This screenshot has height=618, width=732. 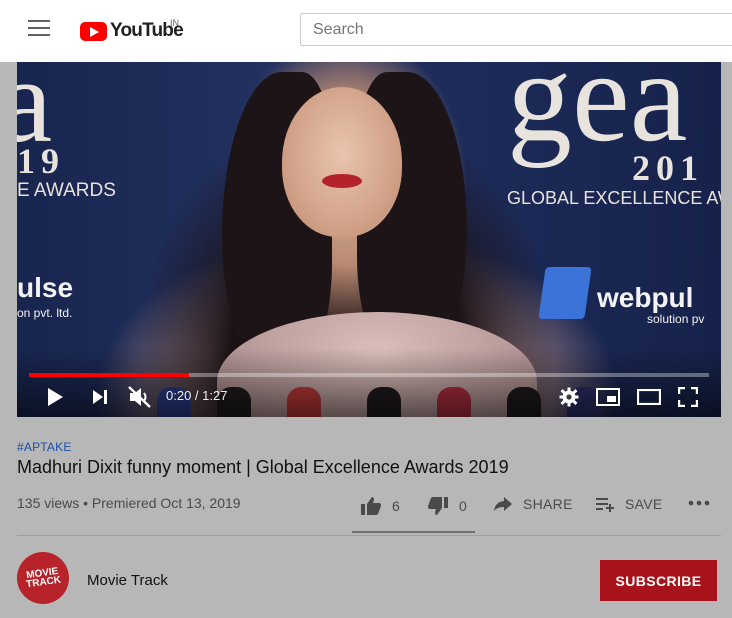 I want to click on masthead: YouTube IN, so click(x=366, y=31).